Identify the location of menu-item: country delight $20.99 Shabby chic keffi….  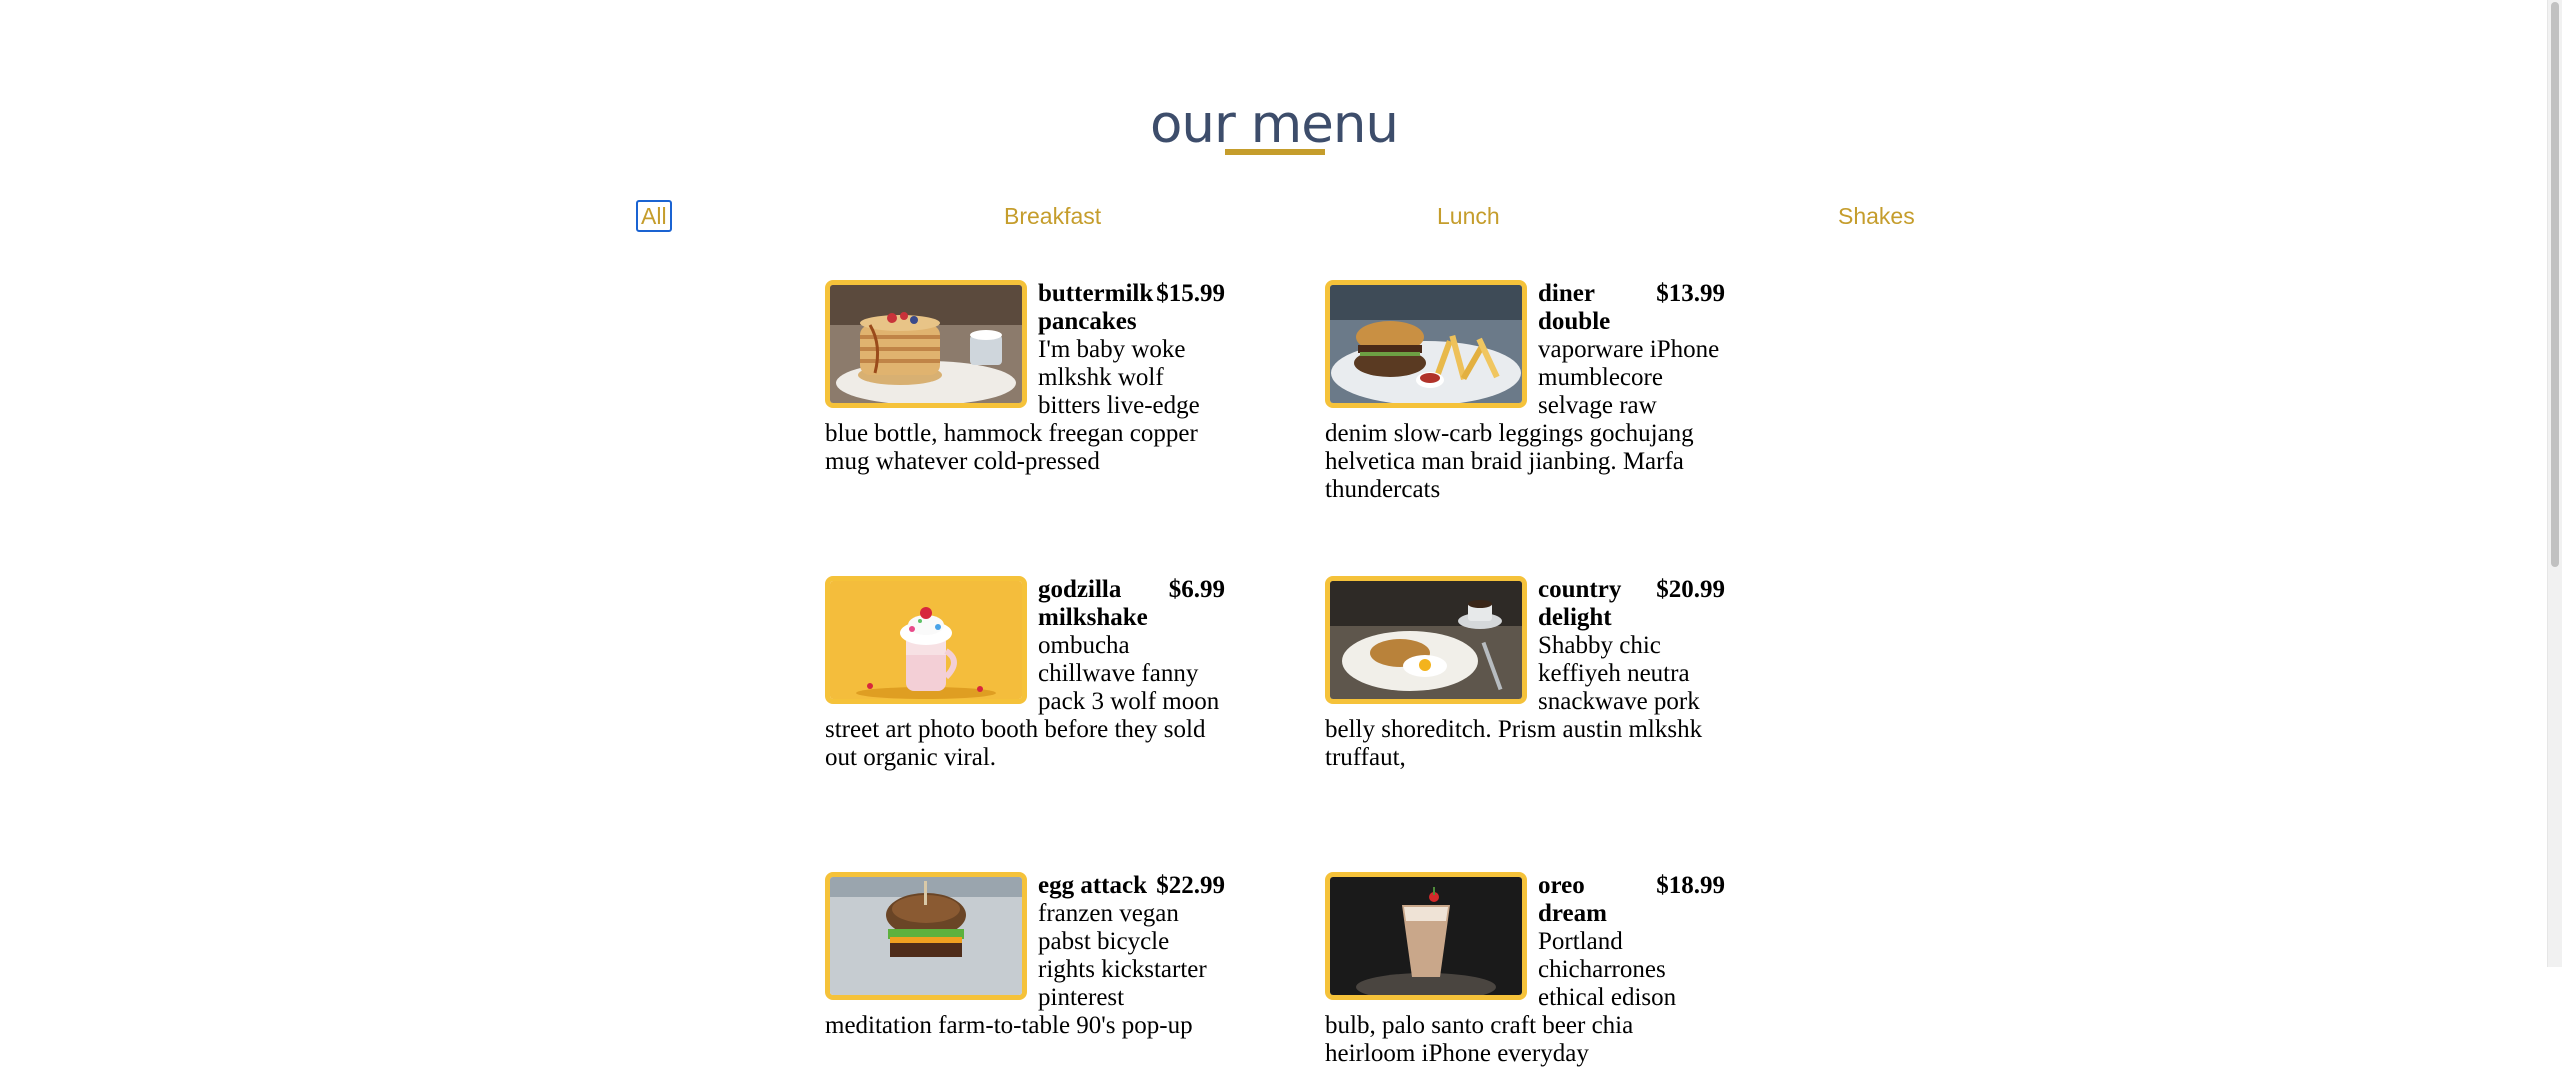
(1525, 674).